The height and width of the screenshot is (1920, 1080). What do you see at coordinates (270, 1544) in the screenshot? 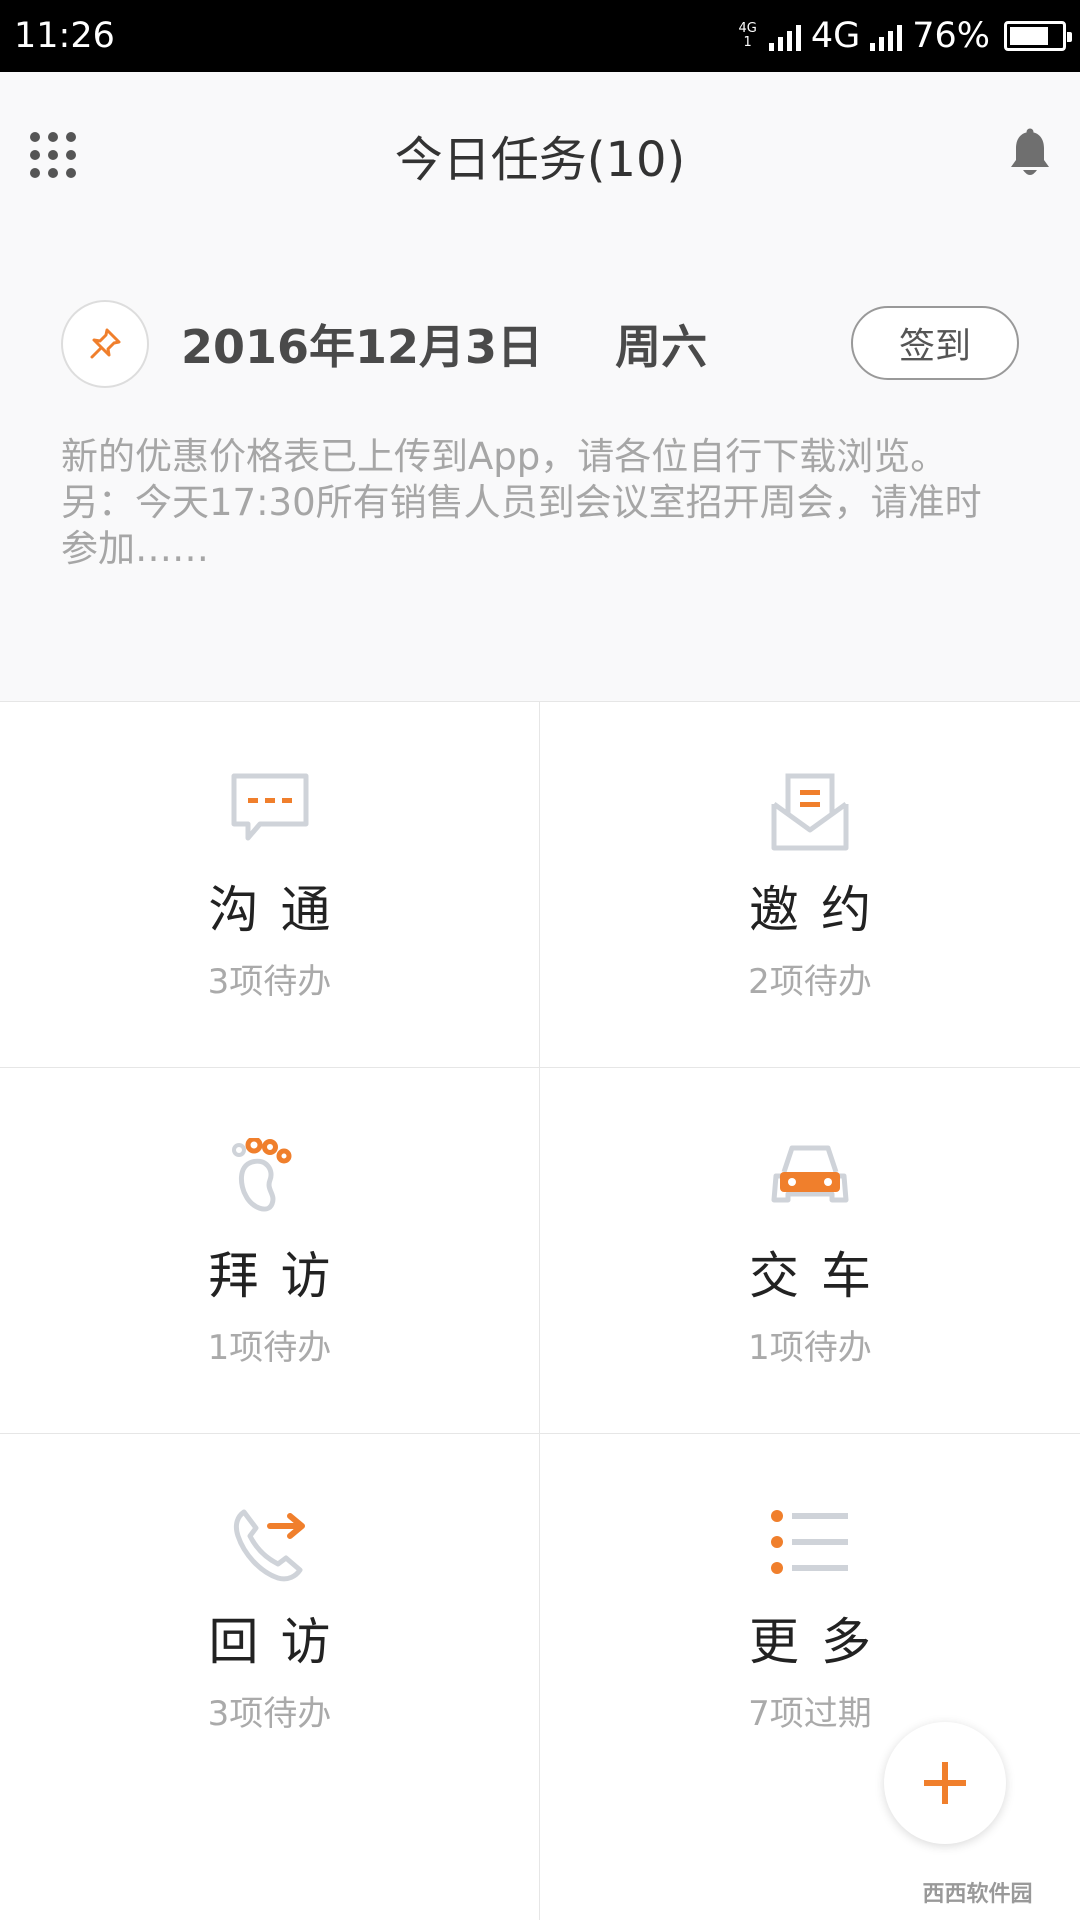
I see `phone-callback-icon` at bounding box center [270, 1544].